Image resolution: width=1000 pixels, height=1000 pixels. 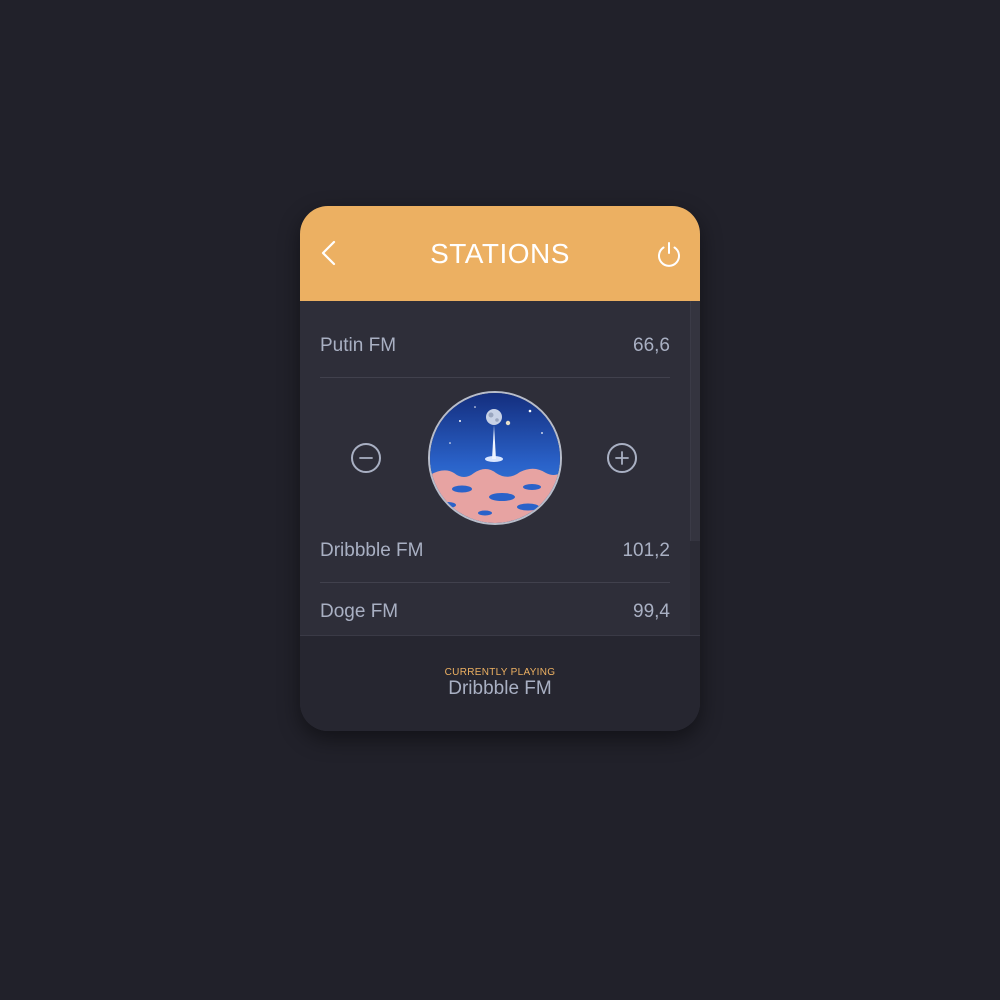 I want to click on station-row-dribbble-fm: Dribbble FM 101,2, so click(x=495, y=551).